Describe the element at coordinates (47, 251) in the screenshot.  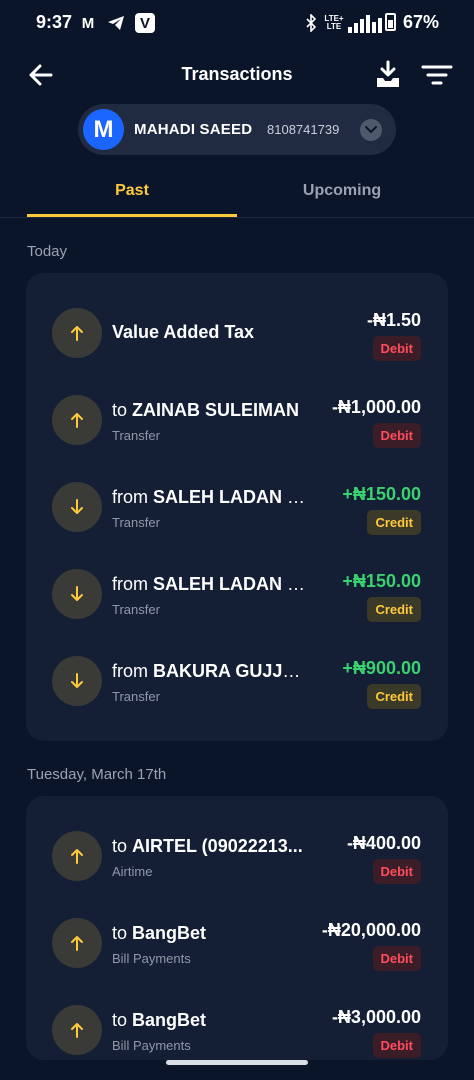
I see `section-date-today: Today` at that location.